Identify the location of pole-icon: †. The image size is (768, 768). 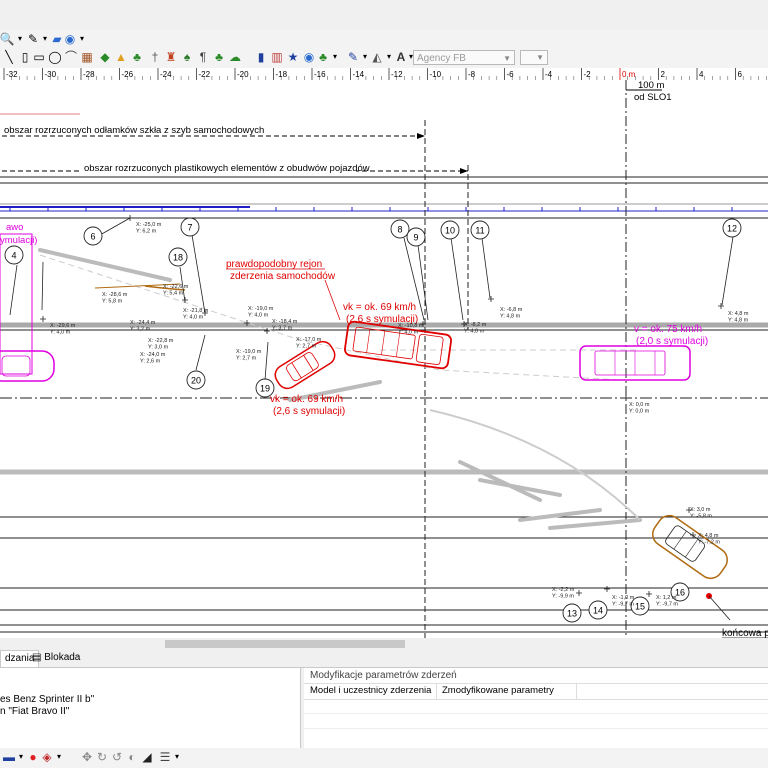
(155, 57).